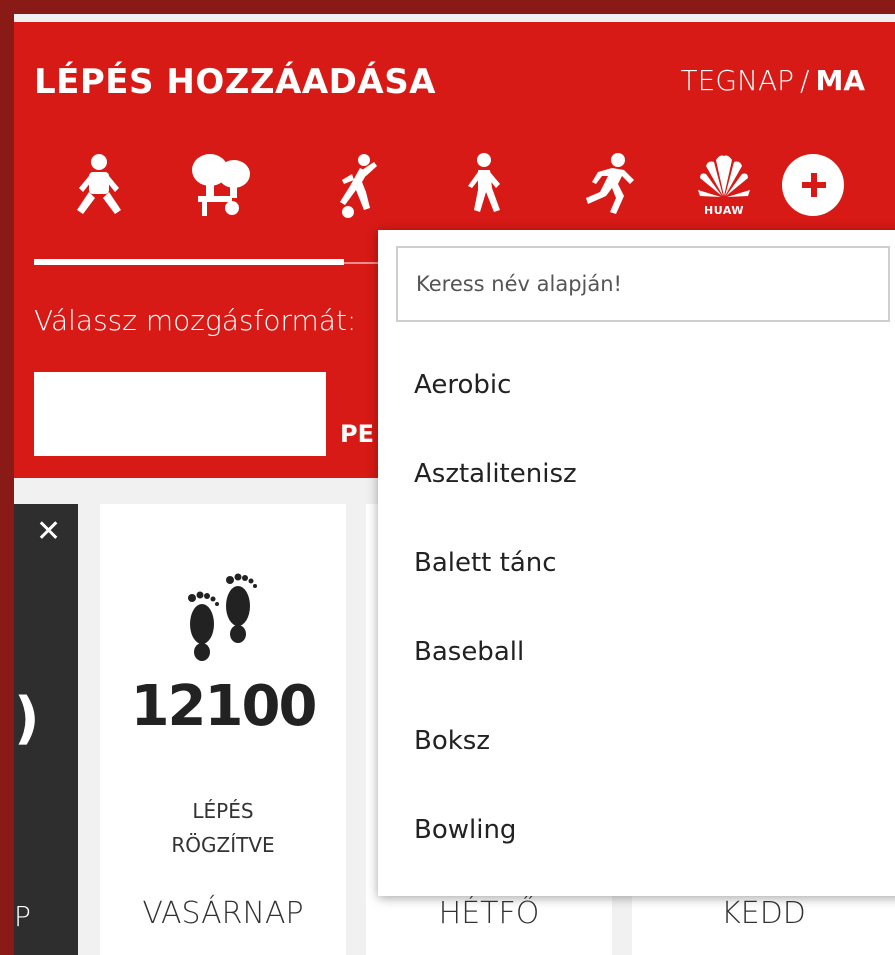  Describe the element at coordinates (813, 185) in the screenshot. I see `add-icon` at that location.